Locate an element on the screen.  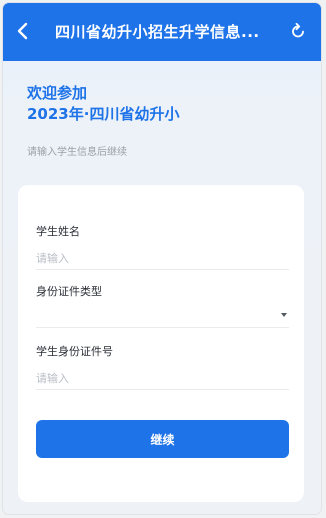
welcome-line-2: 2023年·四川省幼升小 is located at coordinates (103, 114).